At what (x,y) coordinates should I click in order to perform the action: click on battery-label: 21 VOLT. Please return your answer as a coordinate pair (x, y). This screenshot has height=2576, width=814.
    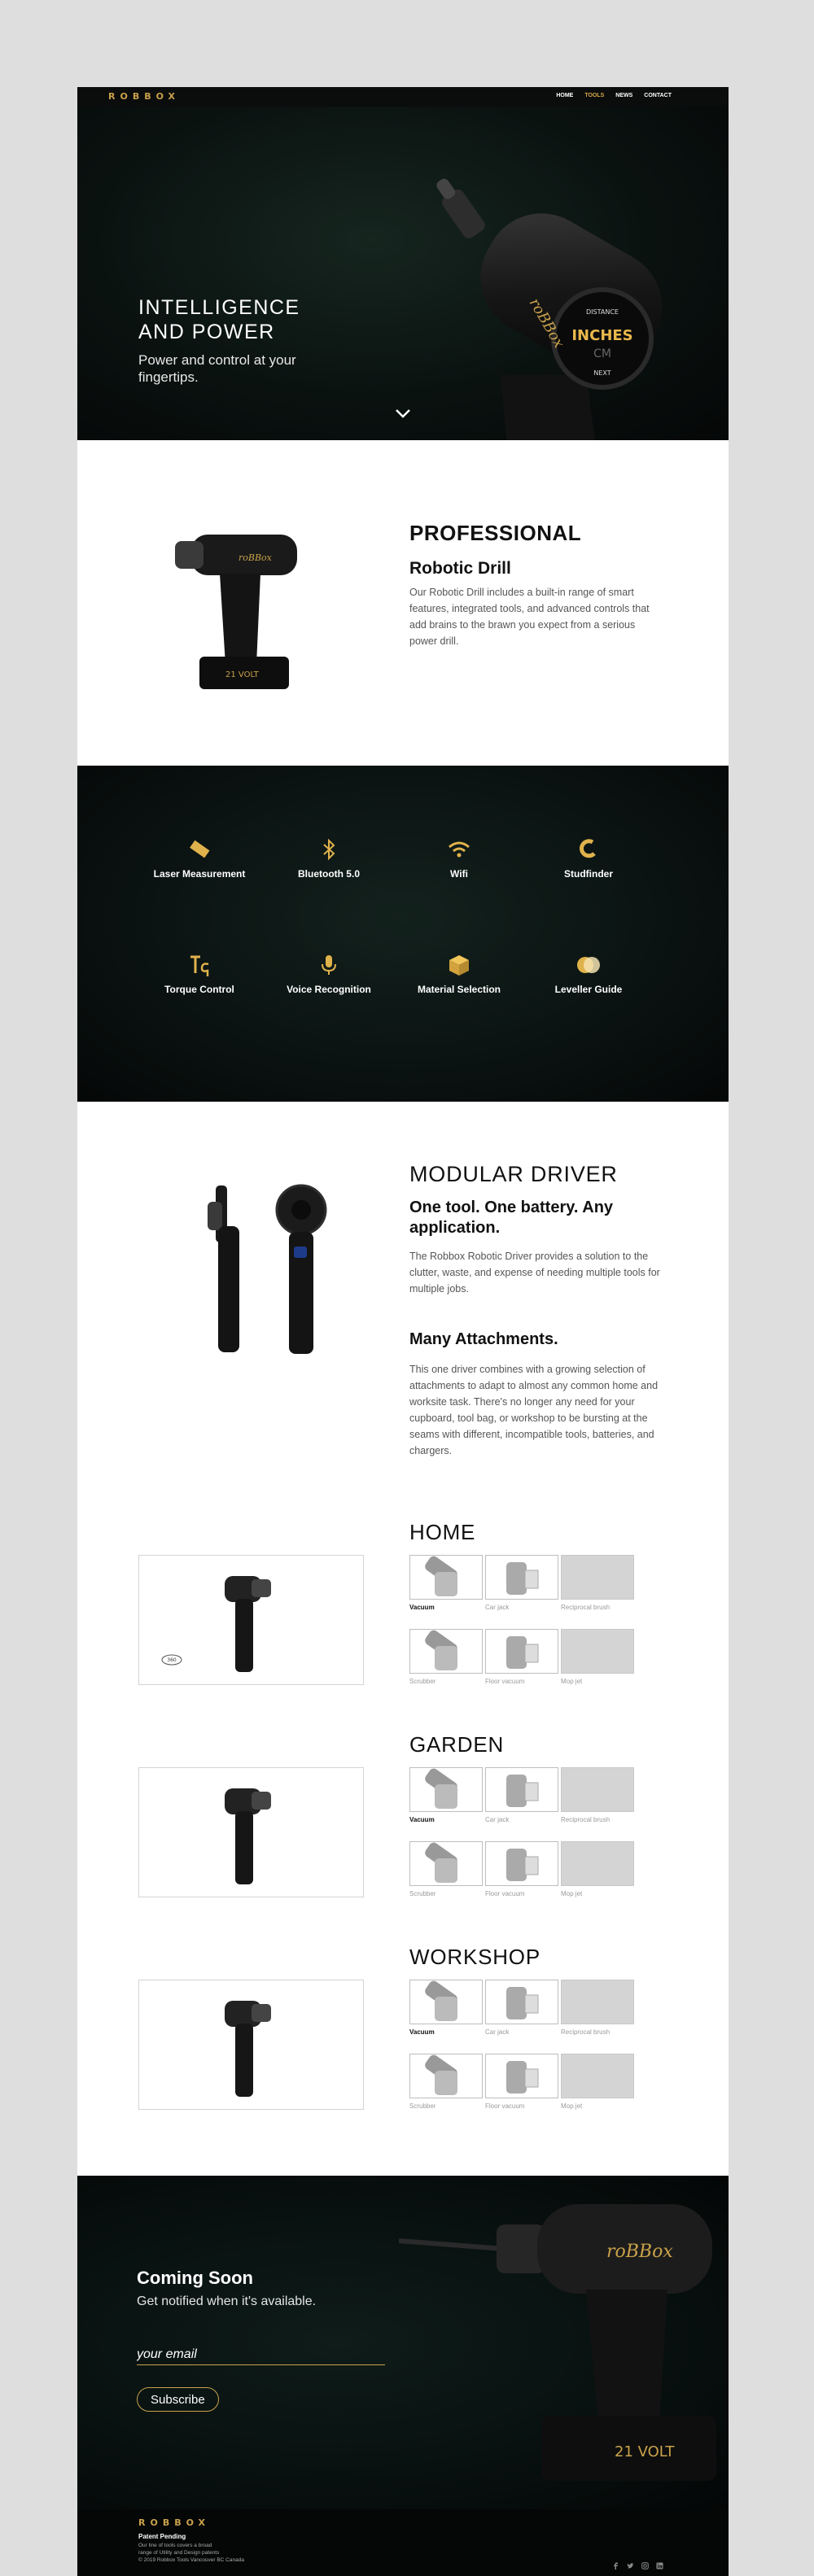
    Looking at the image, I should click on (242, 674).